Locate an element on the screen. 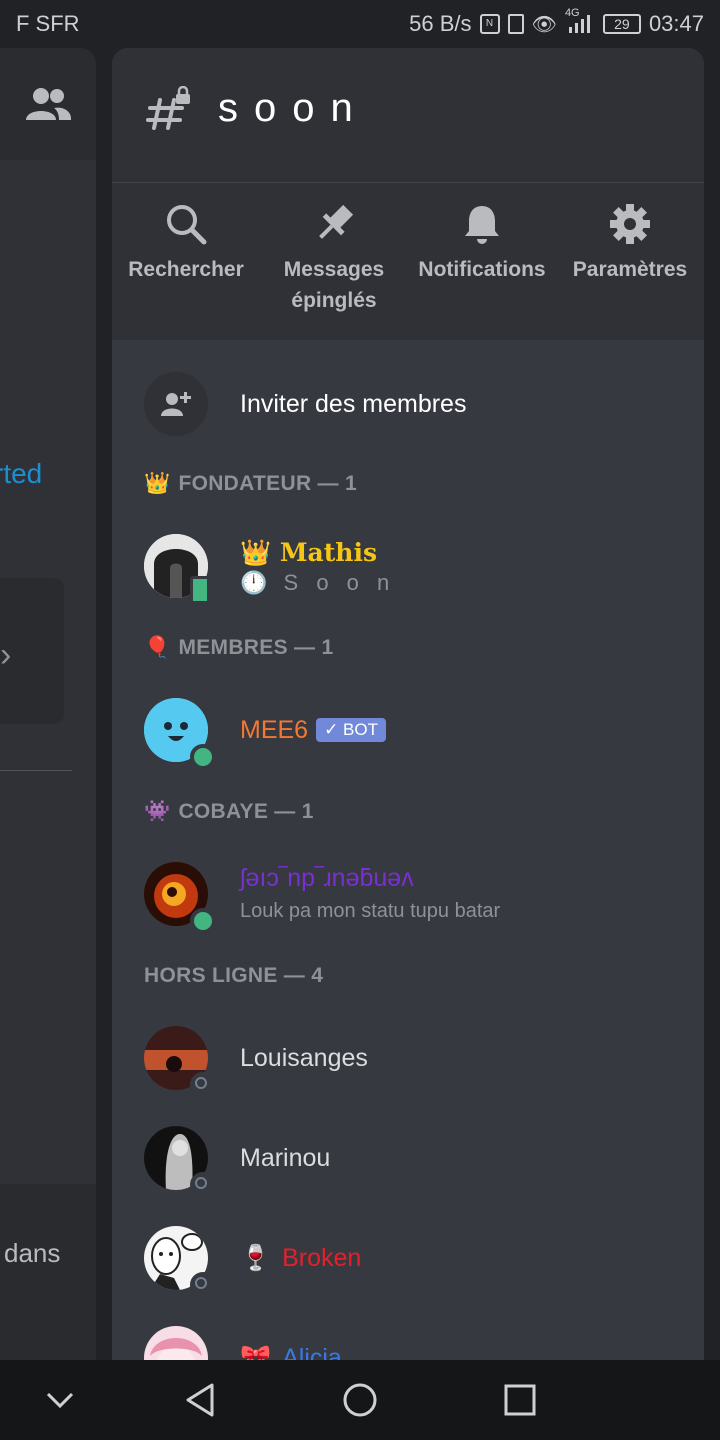 This screenshot has width=720, height=1440. clock: 03:47 is located at coordinates (676, 23).